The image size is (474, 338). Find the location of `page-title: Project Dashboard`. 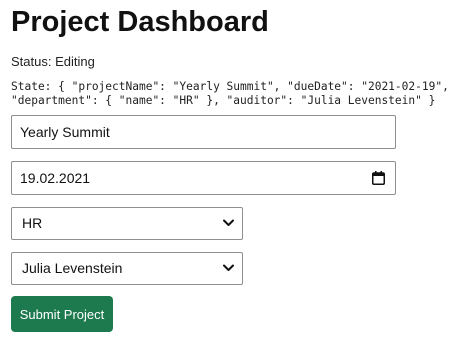

page-title: Project Dashboard is located at coordinates (140, 22).